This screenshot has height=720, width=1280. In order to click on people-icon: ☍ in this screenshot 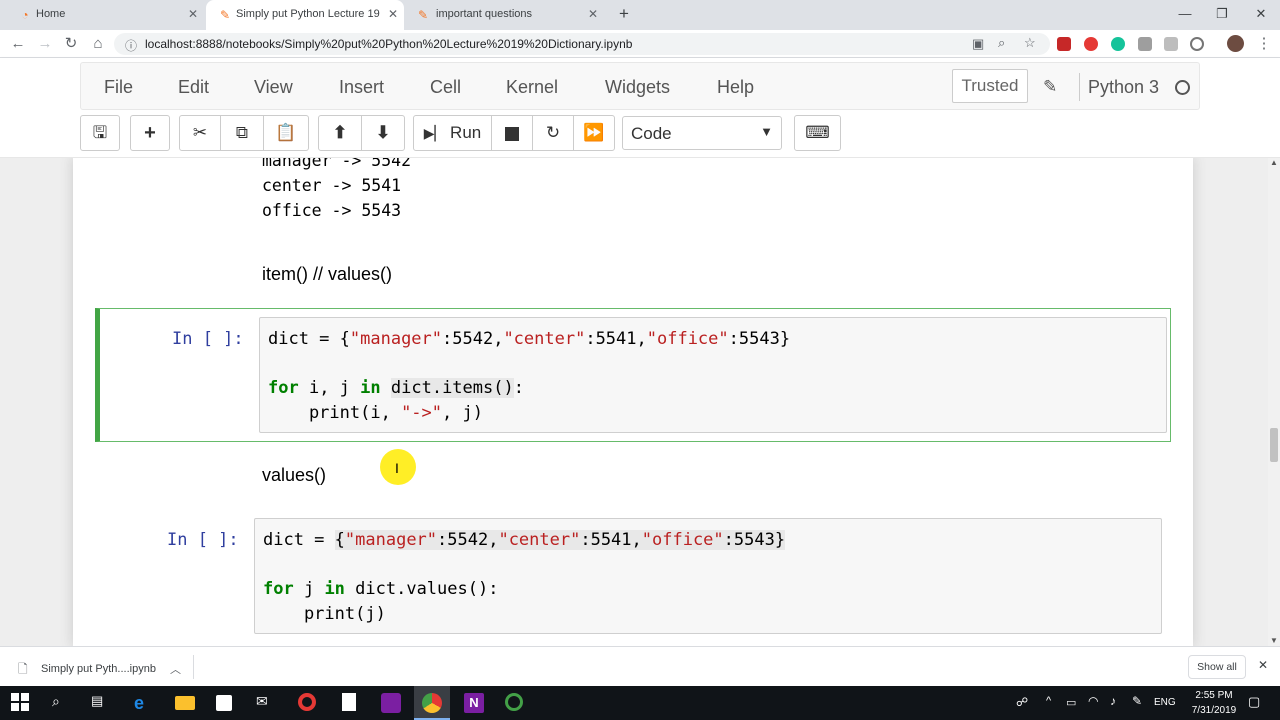, I will do `click(1022, 702)`.